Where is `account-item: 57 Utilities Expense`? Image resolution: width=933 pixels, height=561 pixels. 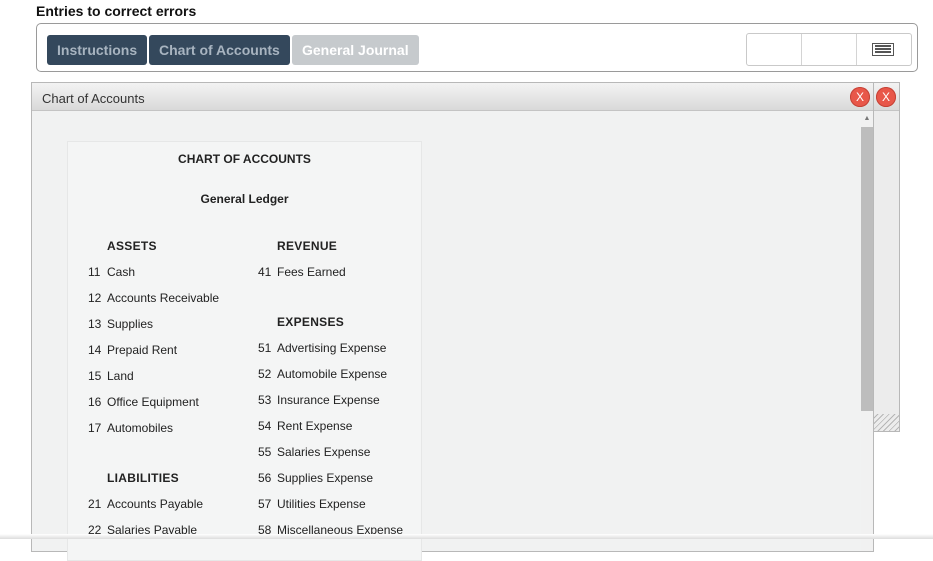 account-item: 57 Utilities Expense is located at coordinates (312, 504).